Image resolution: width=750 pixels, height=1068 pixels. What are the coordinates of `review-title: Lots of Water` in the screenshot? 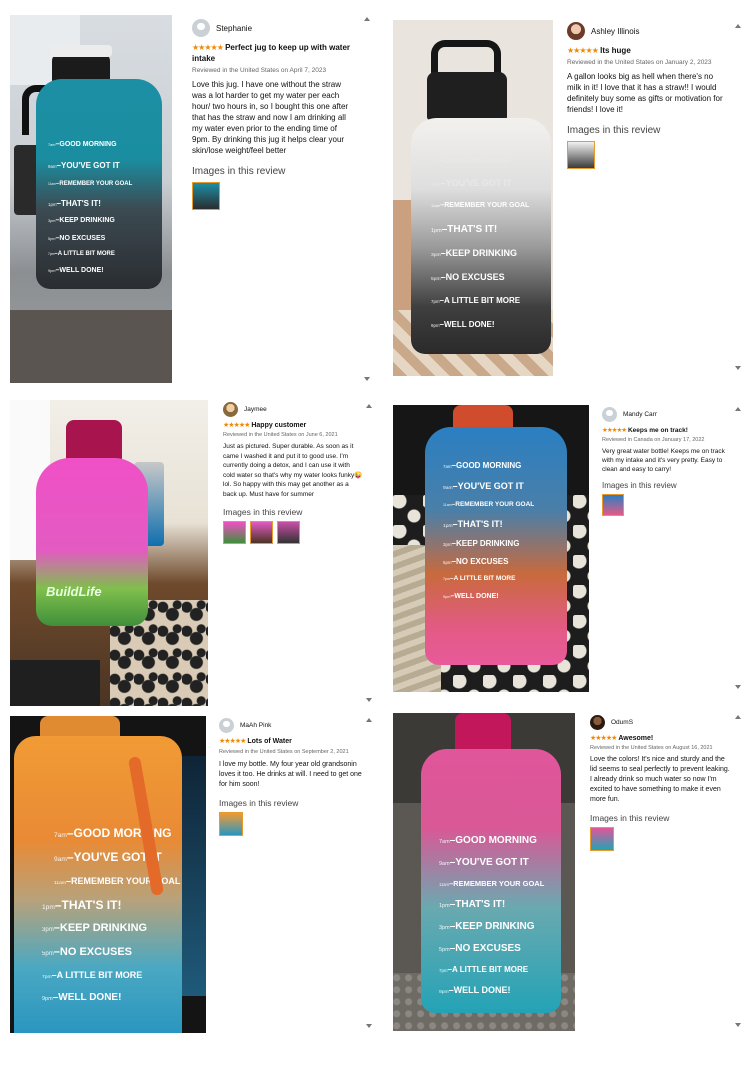 It's located at (269, 741).